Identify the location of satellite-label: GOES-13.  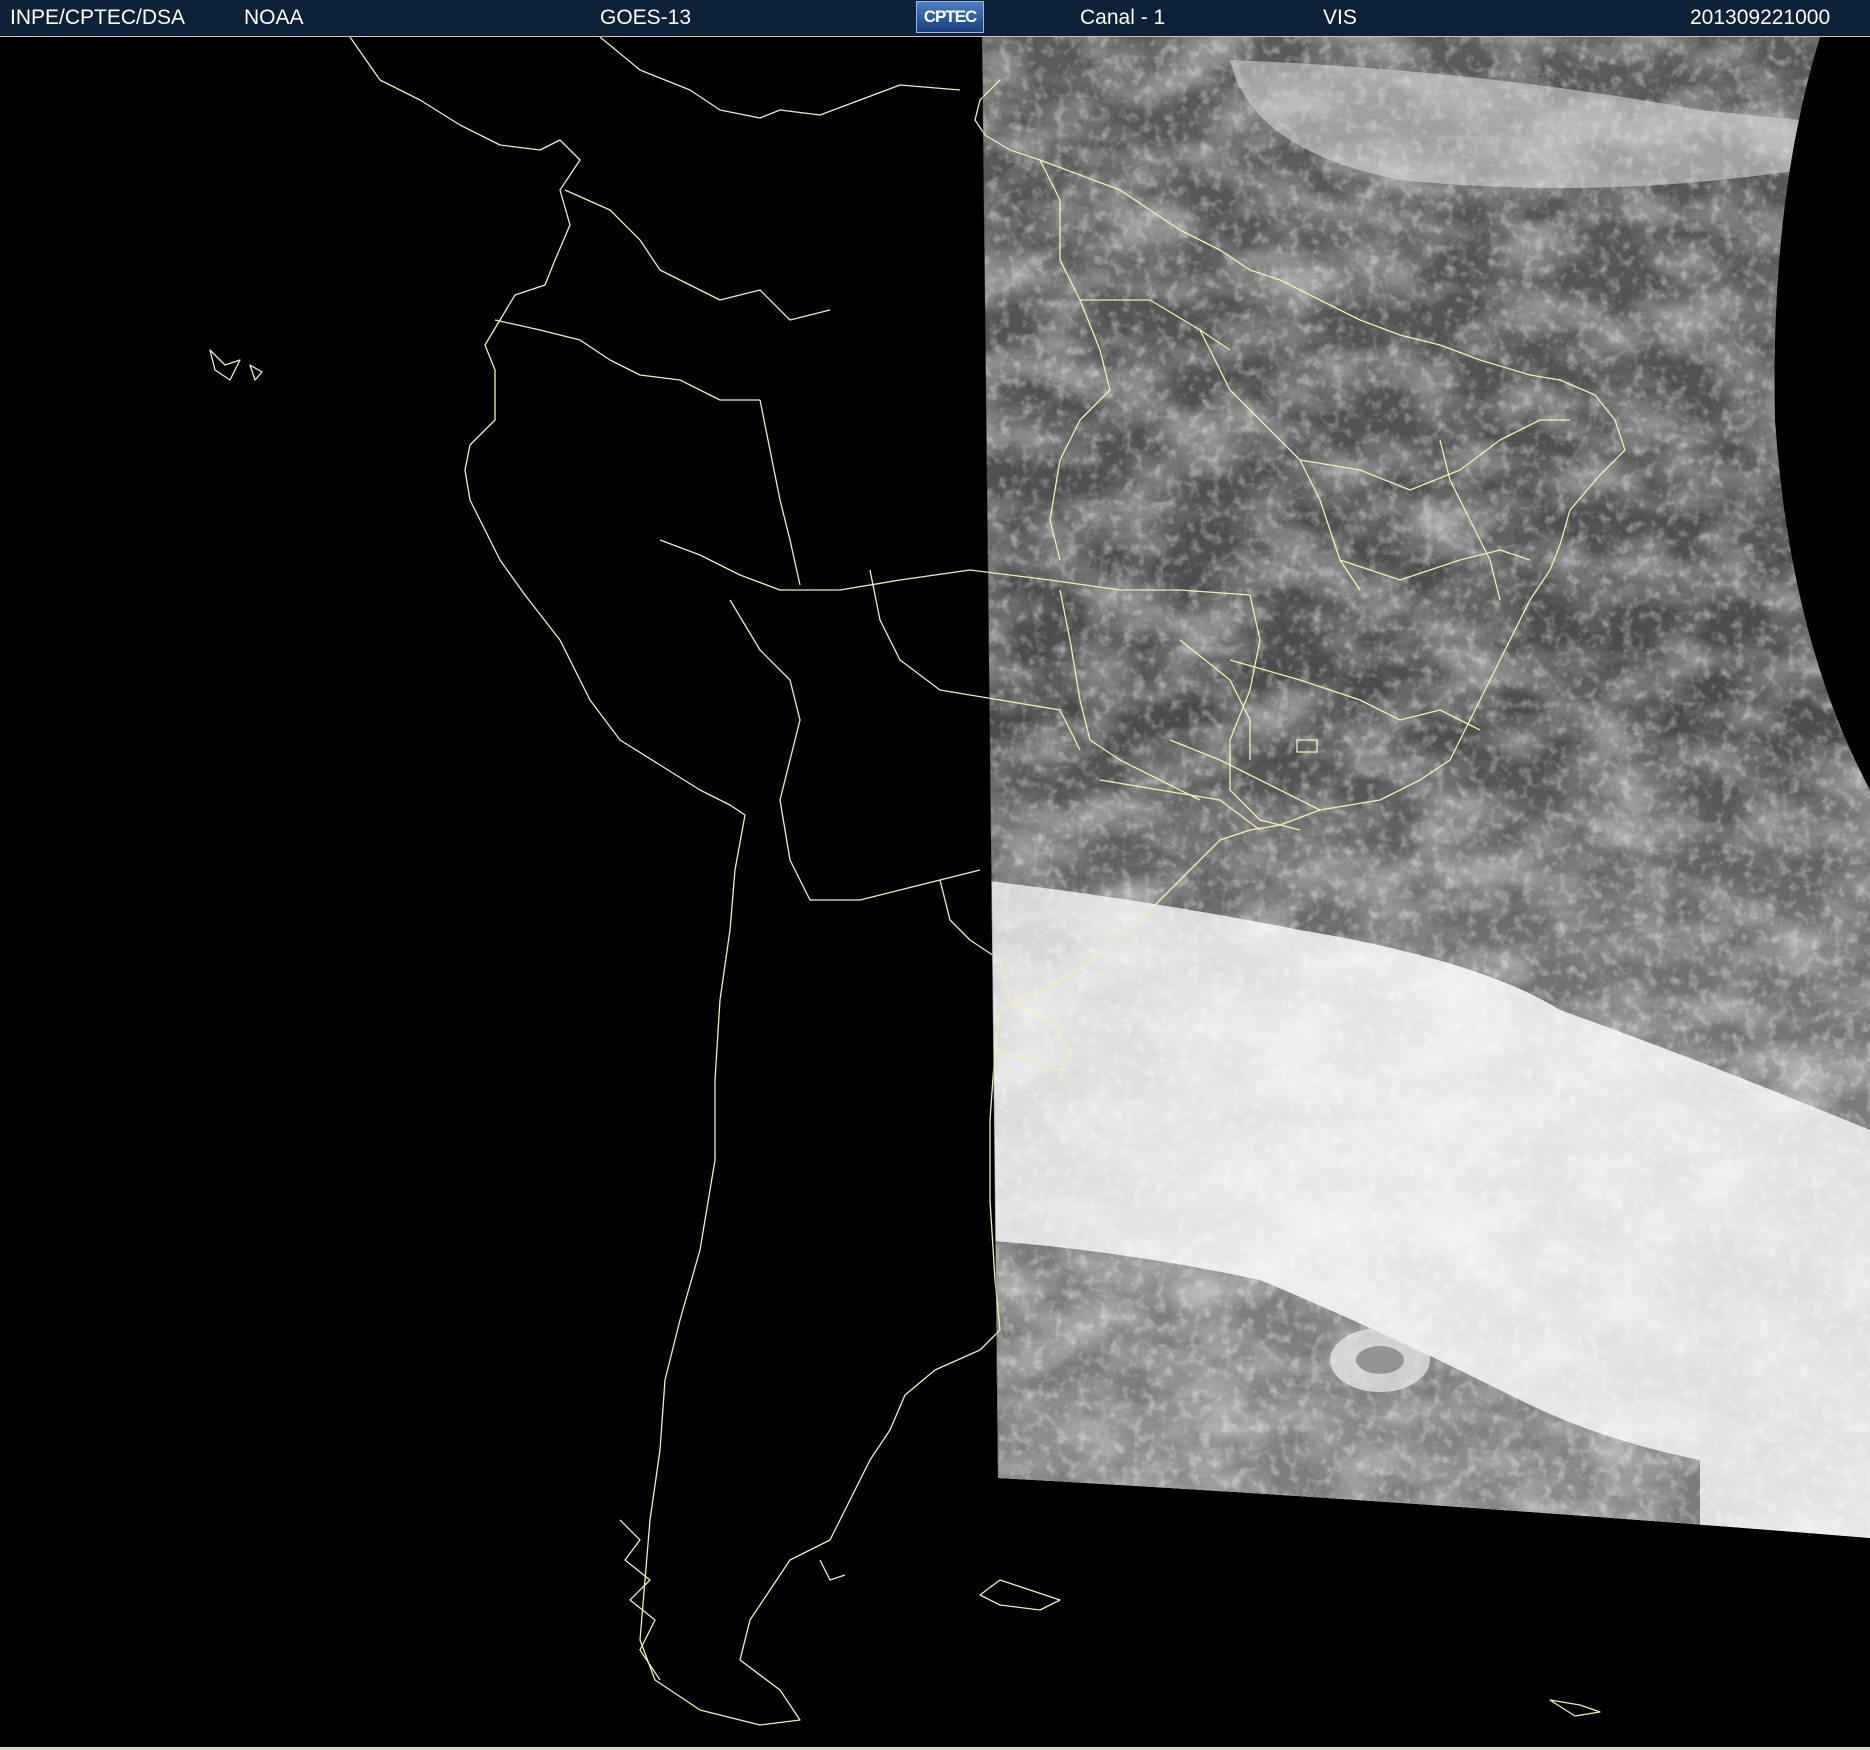
(646, 17).